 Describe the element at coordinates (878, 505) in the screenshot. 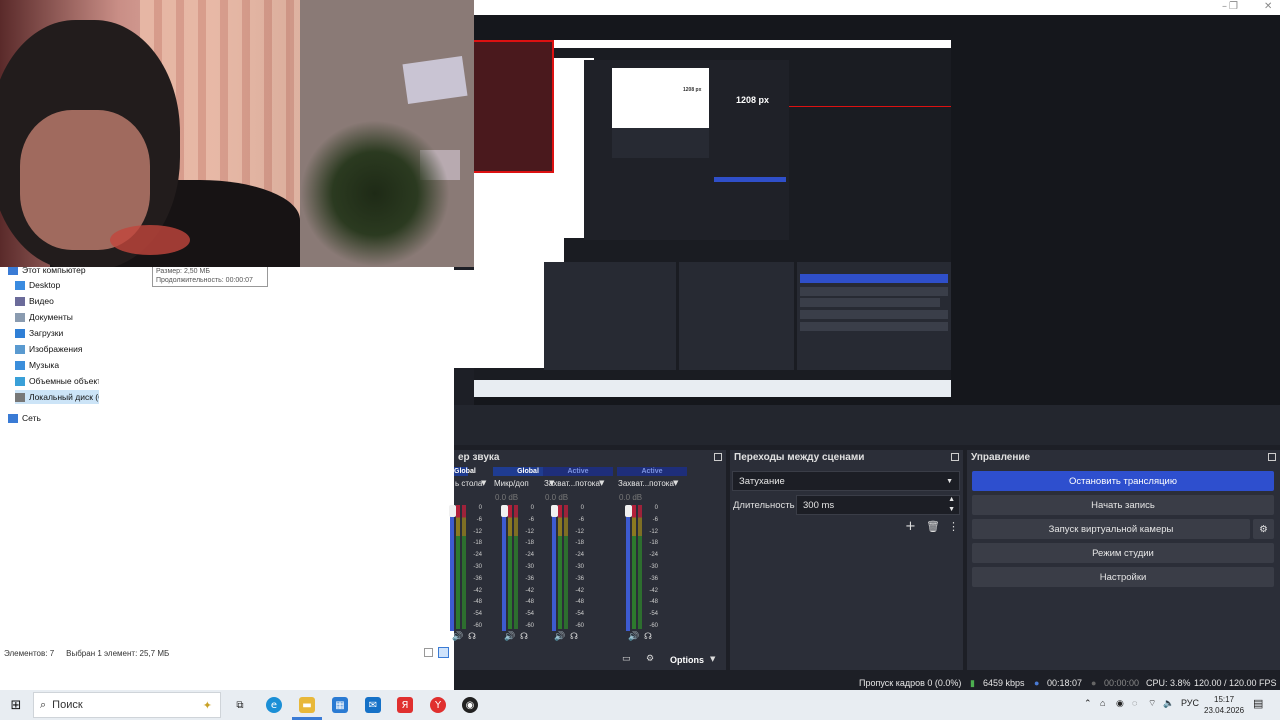

I see `duration-input: 300 ms ▲ ▼` at that location.